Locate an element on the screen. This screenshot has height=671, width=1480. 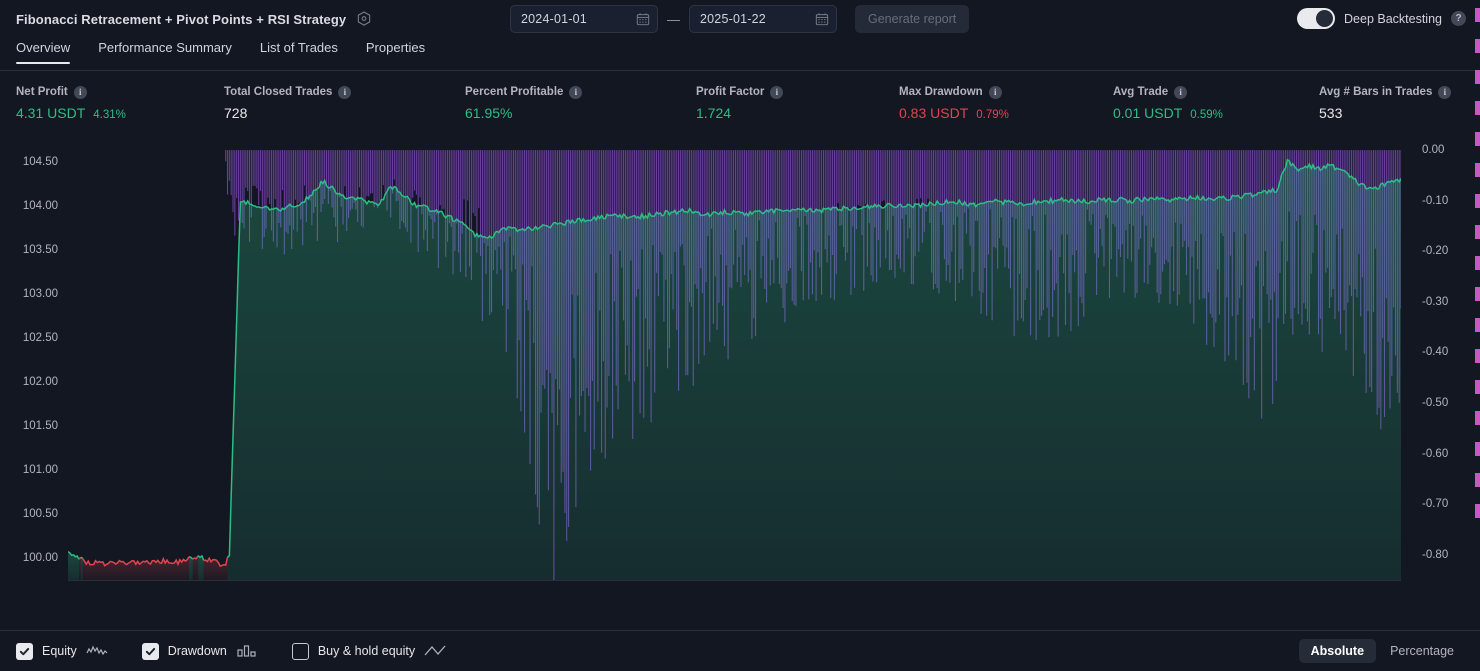
y-tick-label: 102.50 is located at coordinates (40, 338).